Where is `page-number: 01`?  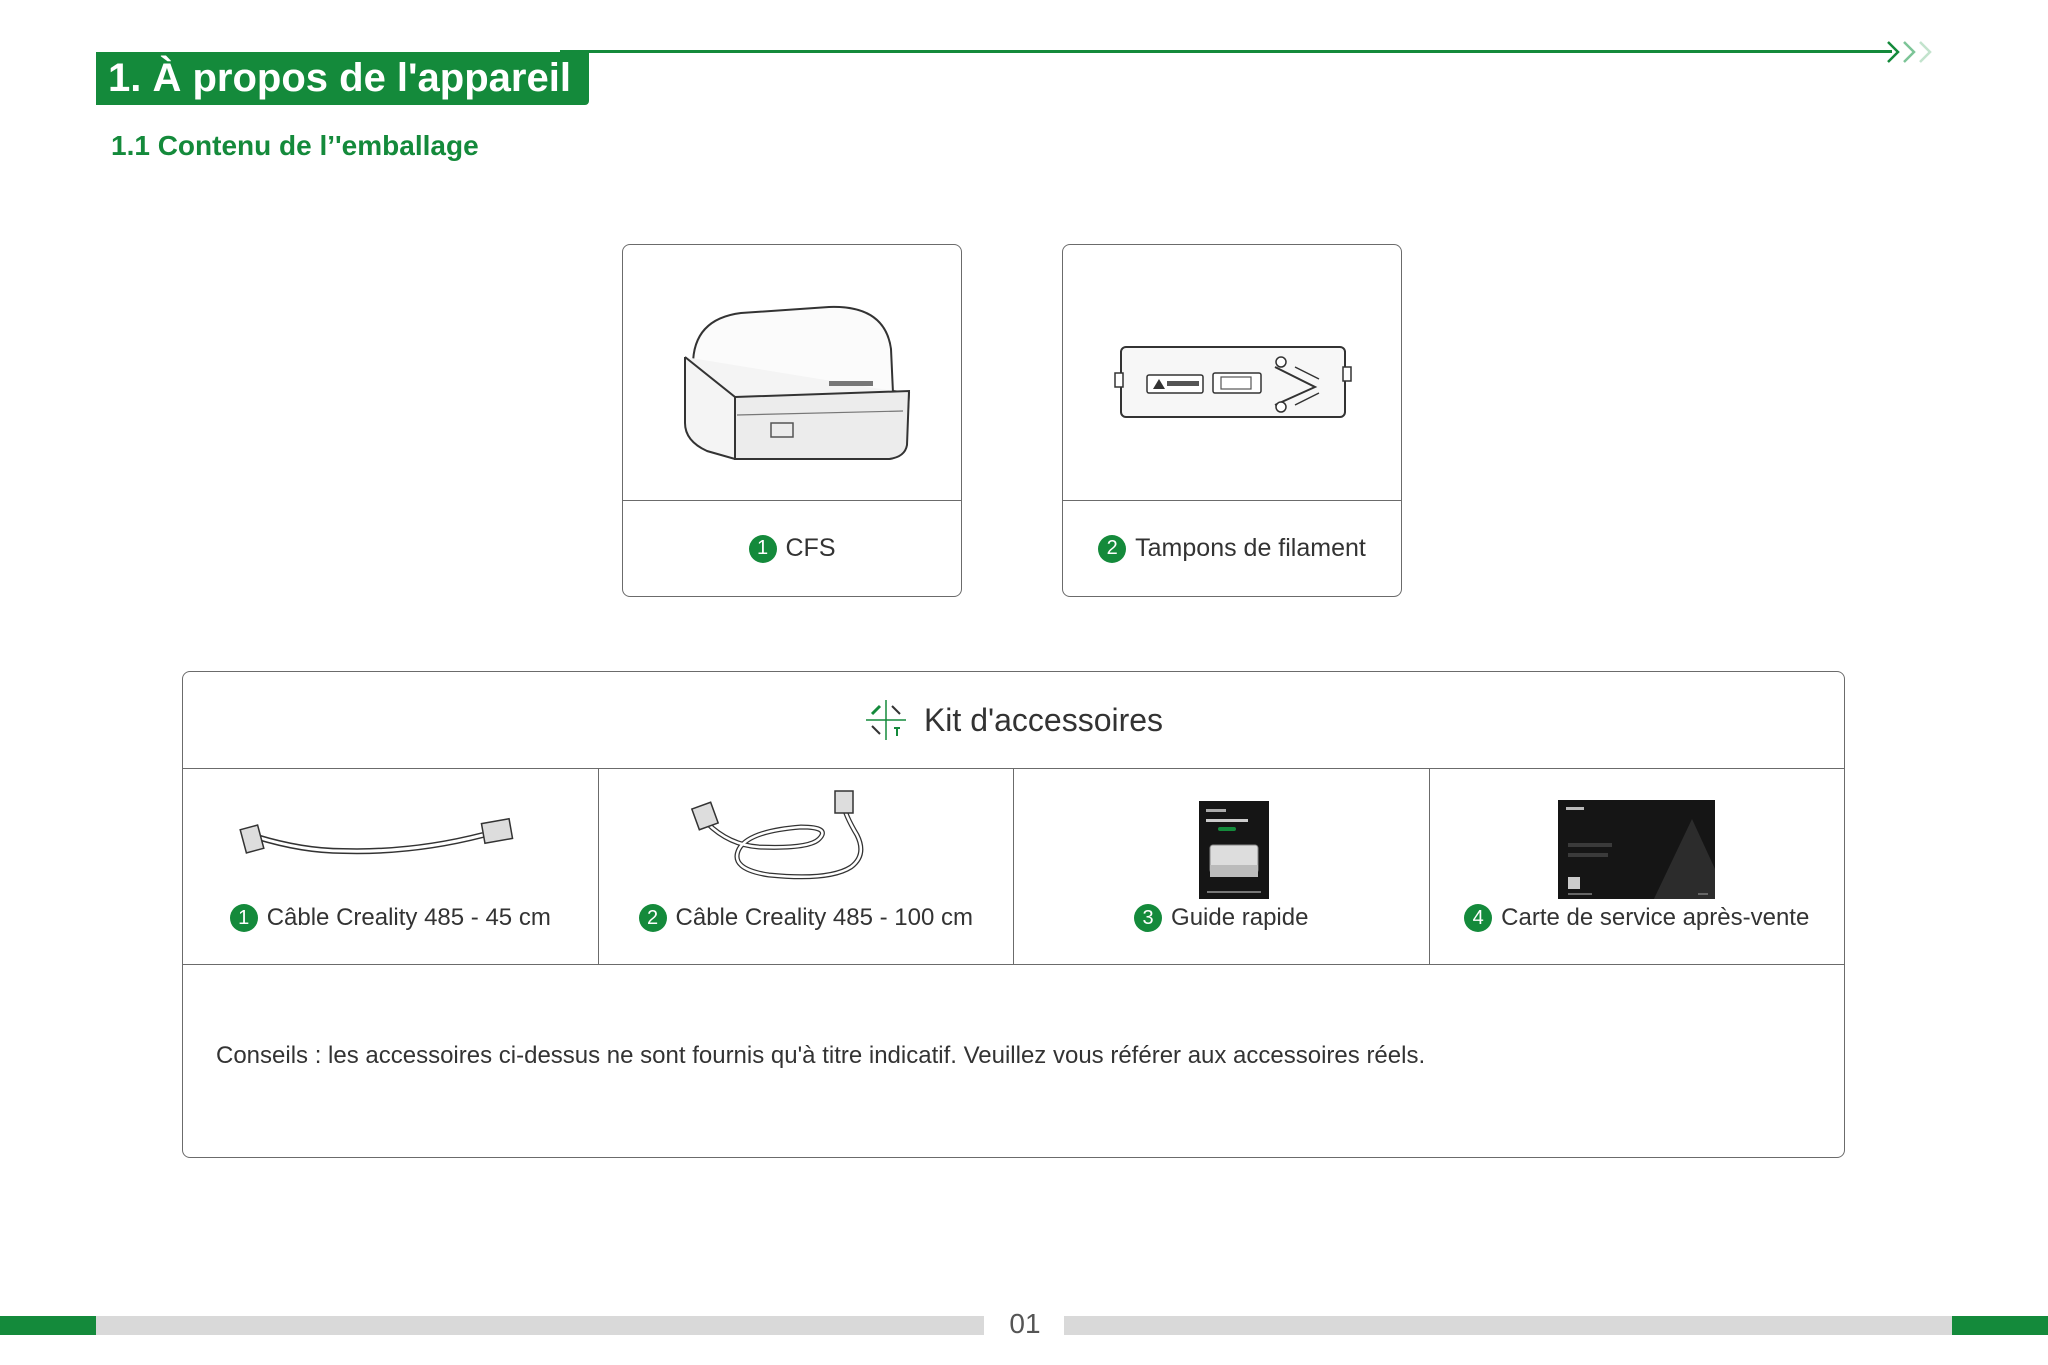
page-number: 01 is located at coordinates (1025, 1323).